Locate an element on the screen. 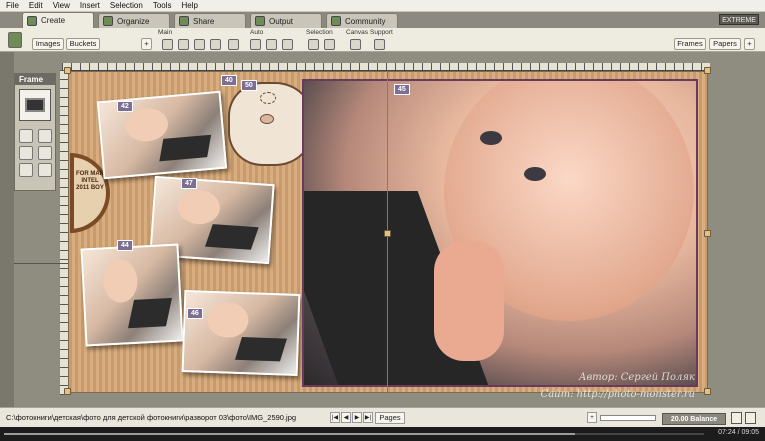 Image resolution: width=765 pixels, height=441 pixels. share-icon is located at coordinates (184, 21).